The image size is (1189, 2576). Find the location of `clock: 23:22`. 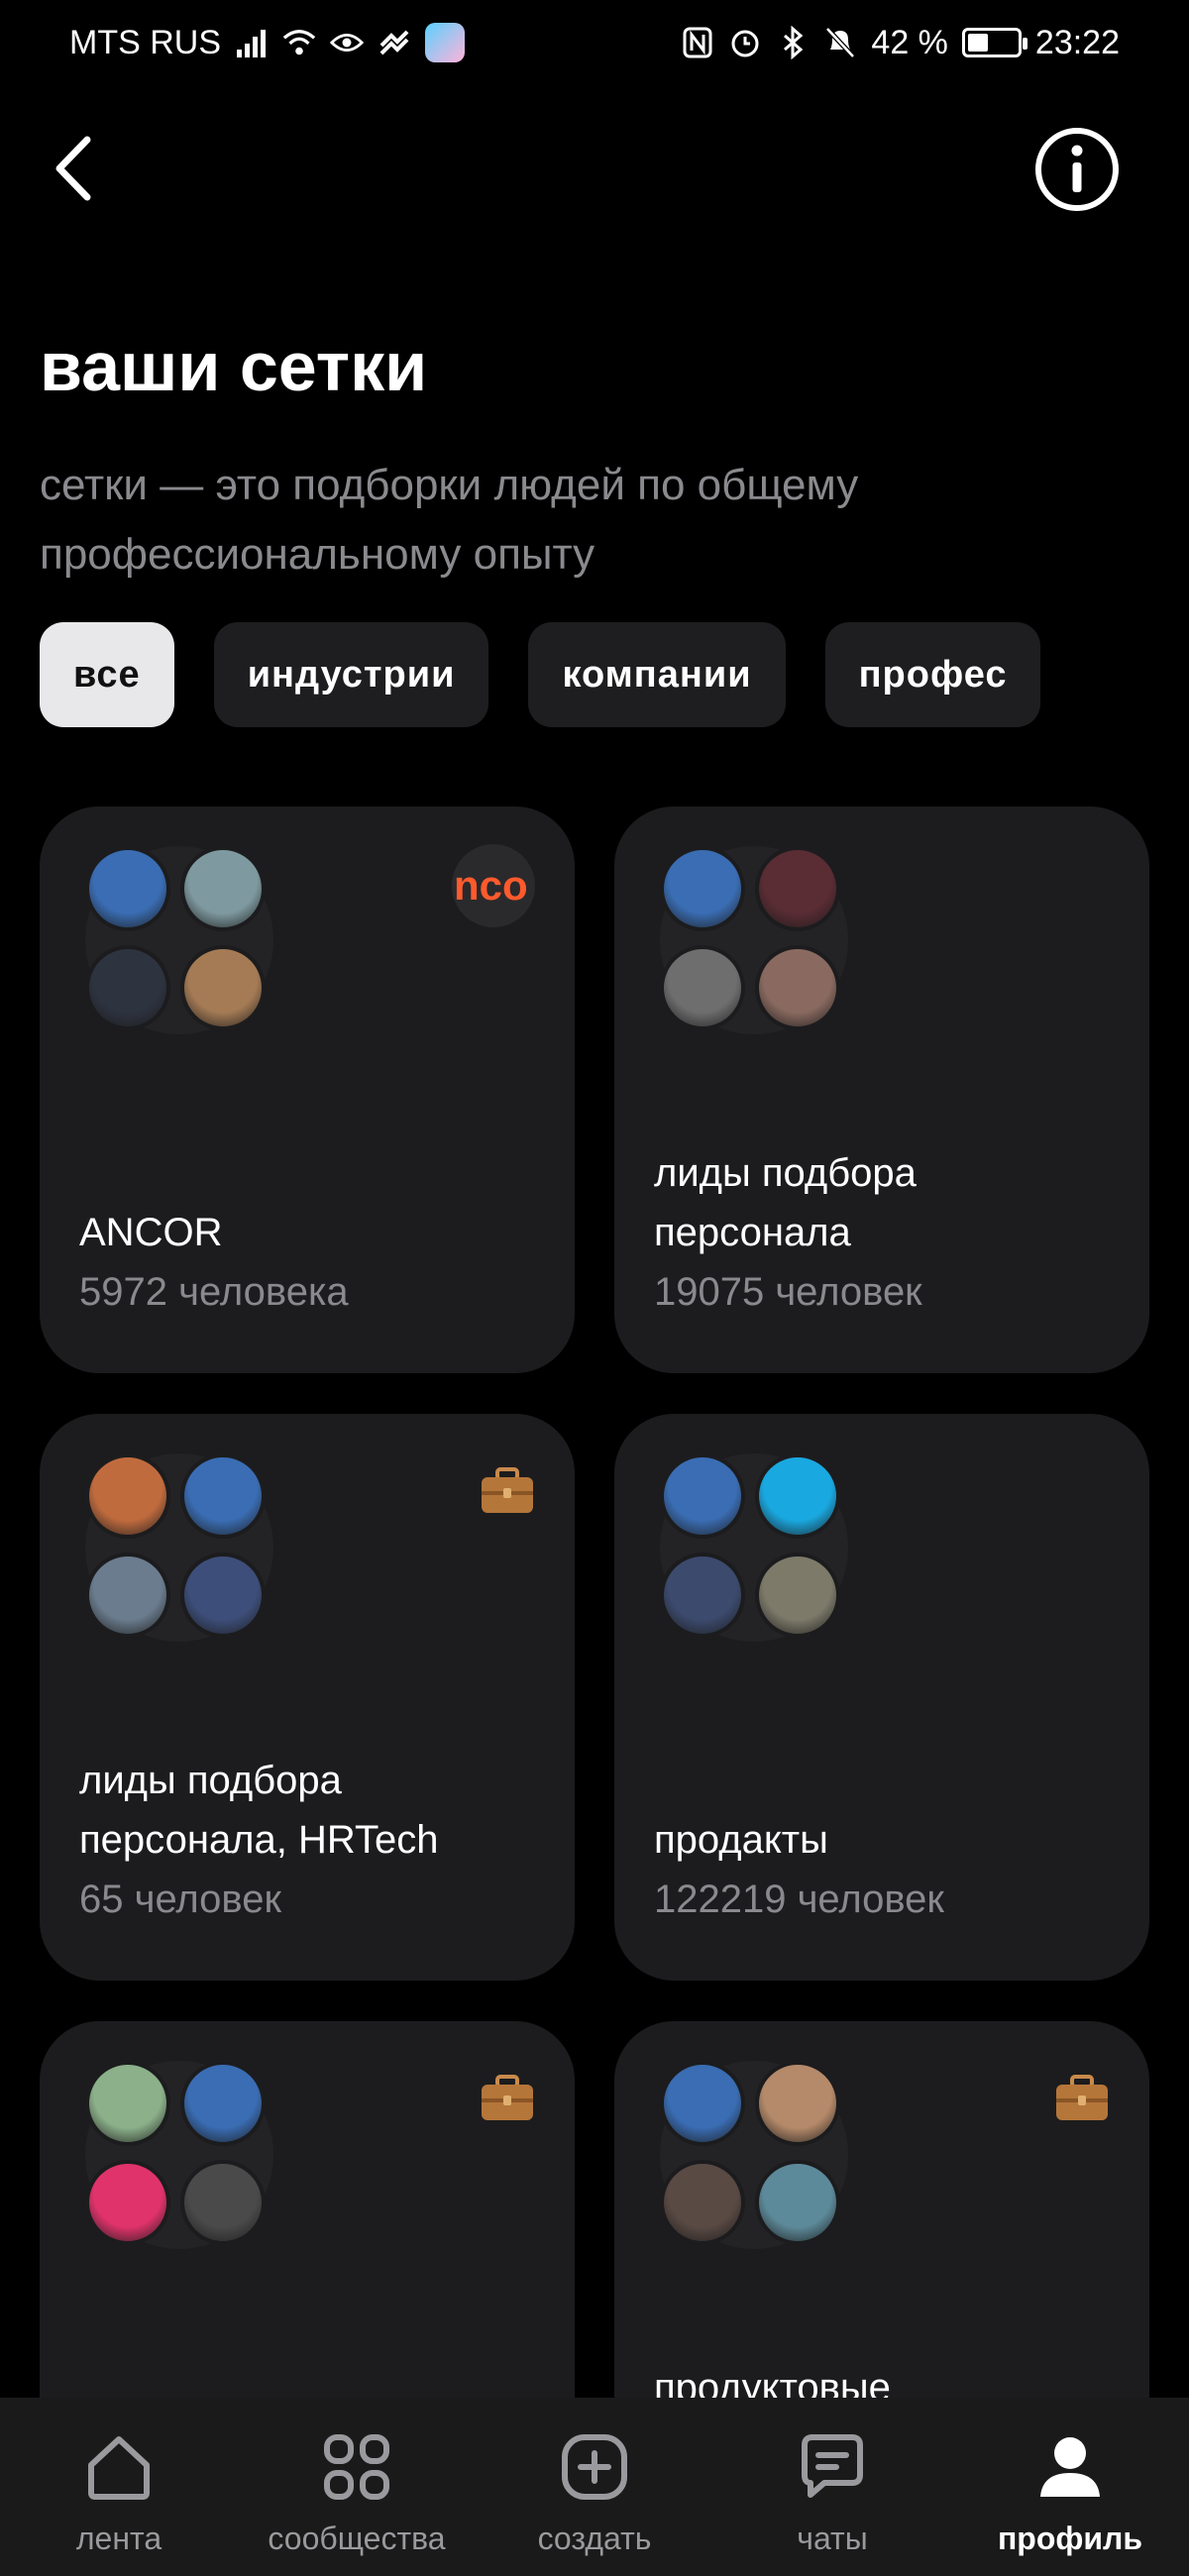

clock: 23:22 is located at coordinates (1077, 42).